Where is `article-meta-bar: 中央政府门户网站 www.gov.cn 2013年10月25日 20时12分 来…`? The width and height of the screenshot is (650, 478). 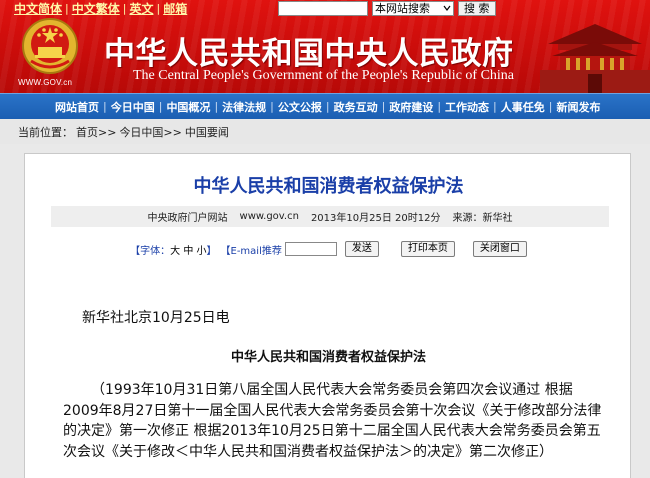
article-meta-bar: 中央政府门户网站 www.gov.cn 2013年10月25日 20时12分 来… is located at coordinates (330, 216).